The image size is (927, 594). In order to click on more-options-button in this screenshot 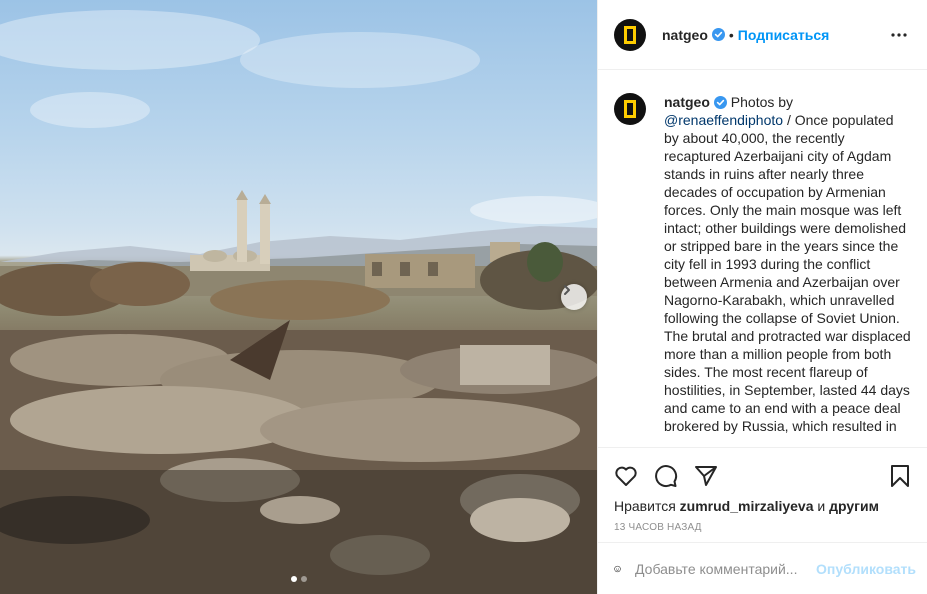, I will do `click(899, 35)`.